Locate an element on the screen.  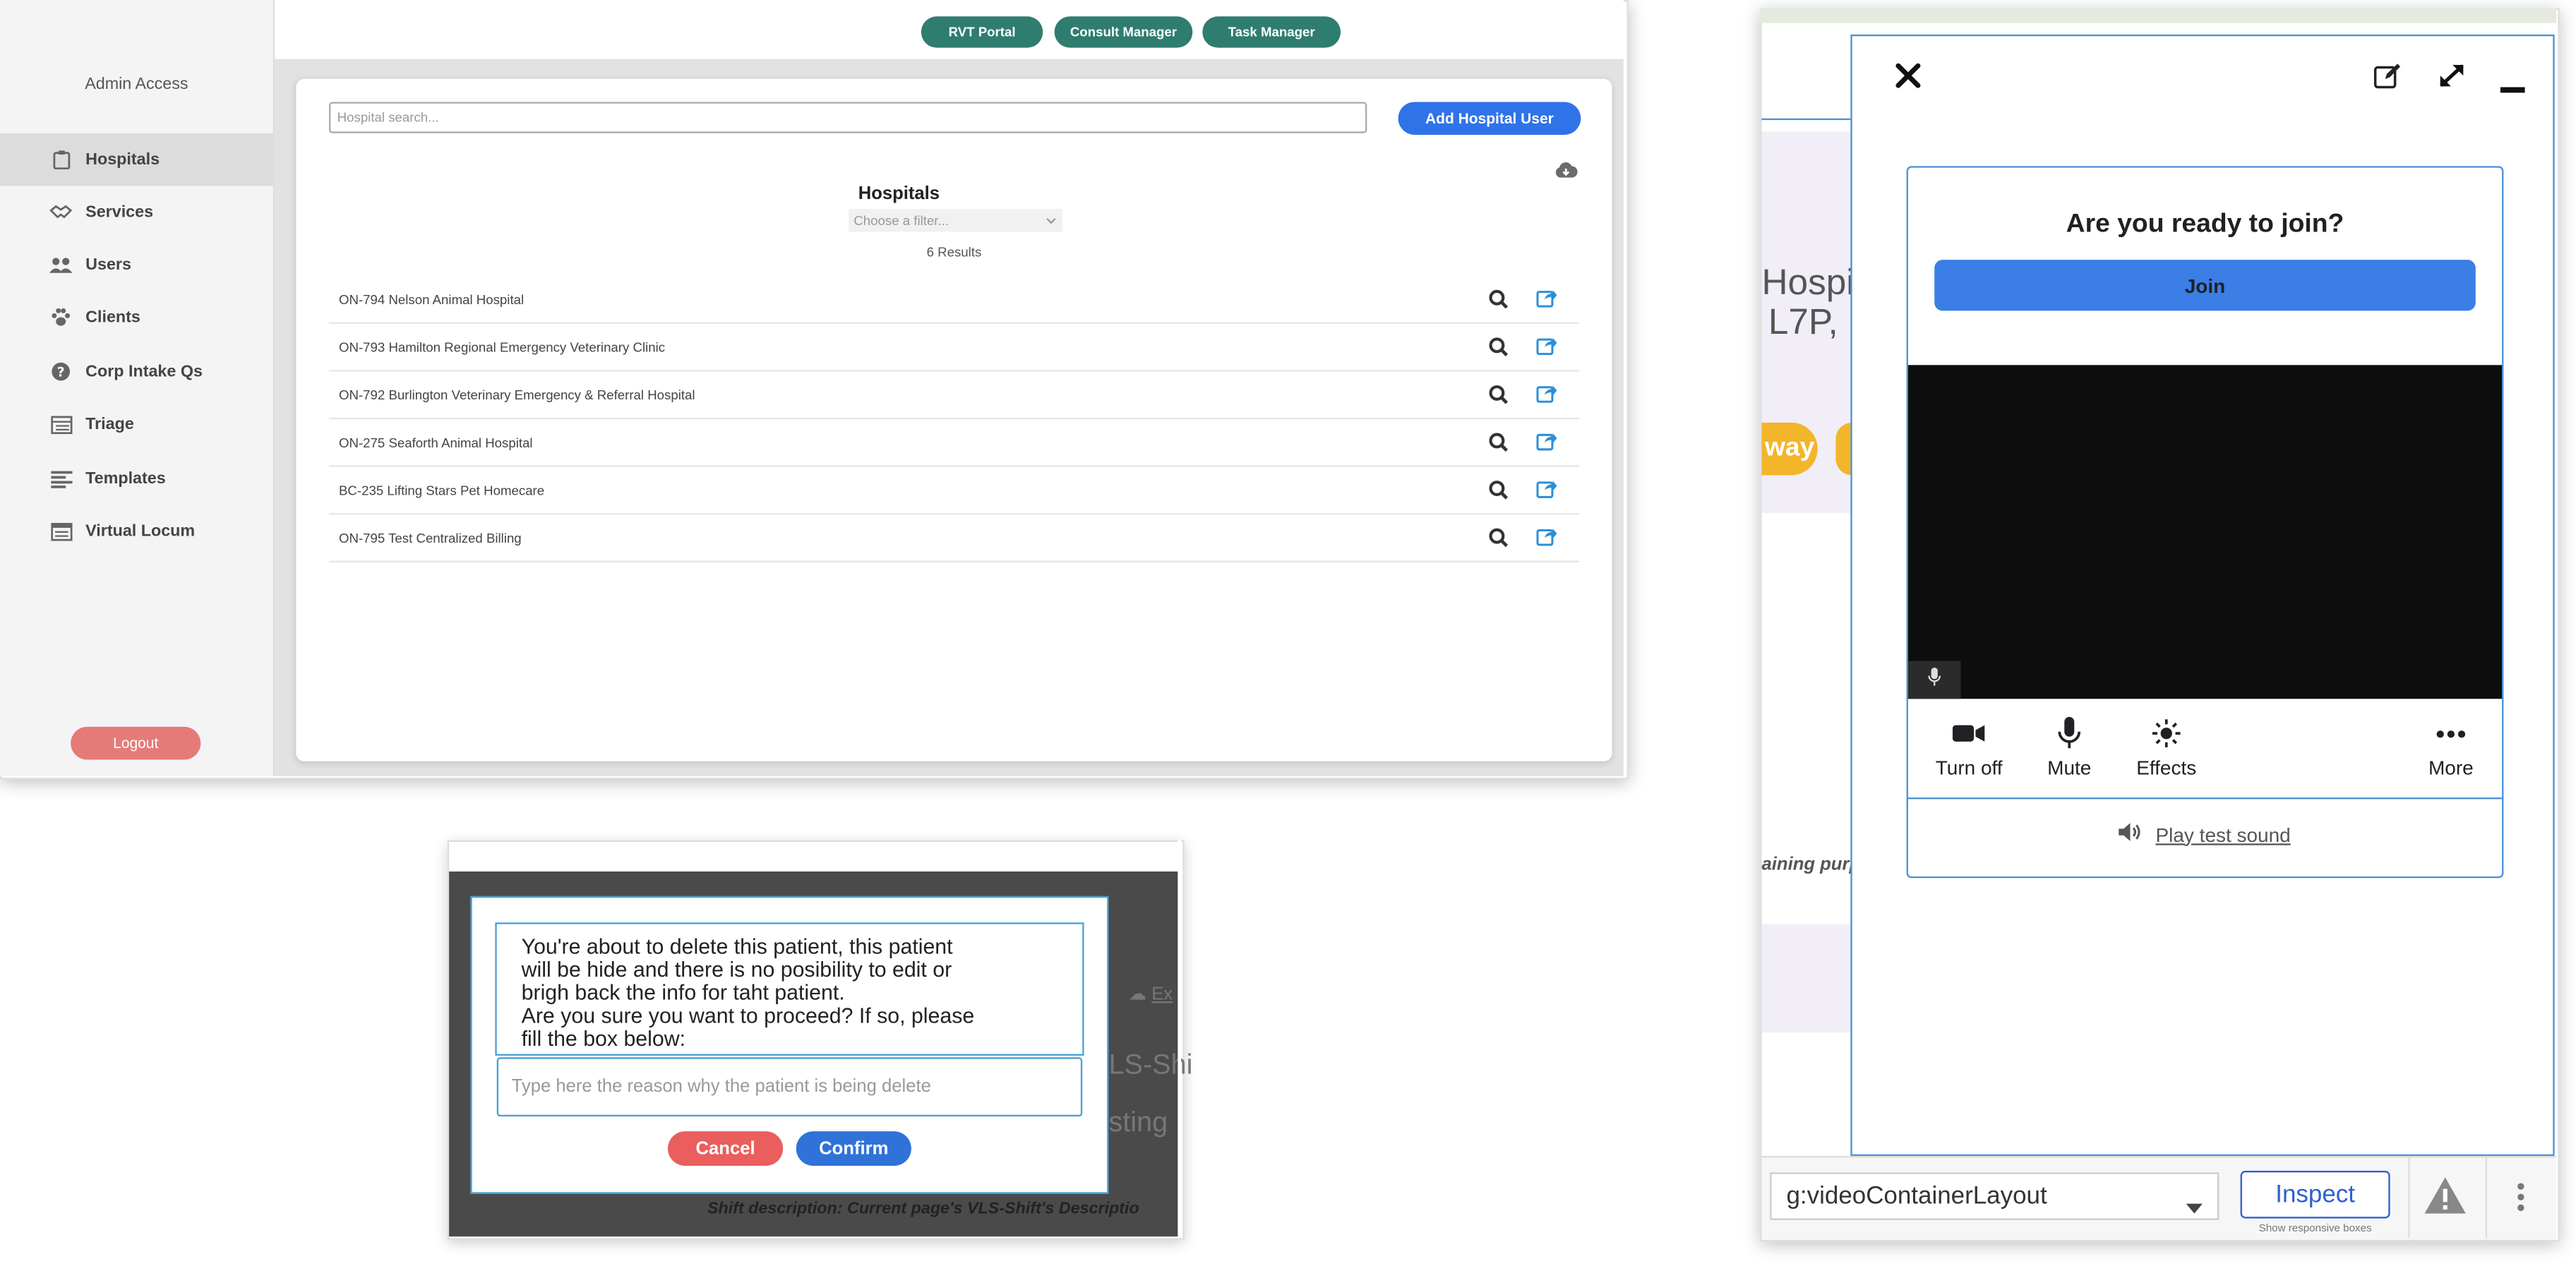
cancel-button: Cancel is located at coordinates (726, 1148).